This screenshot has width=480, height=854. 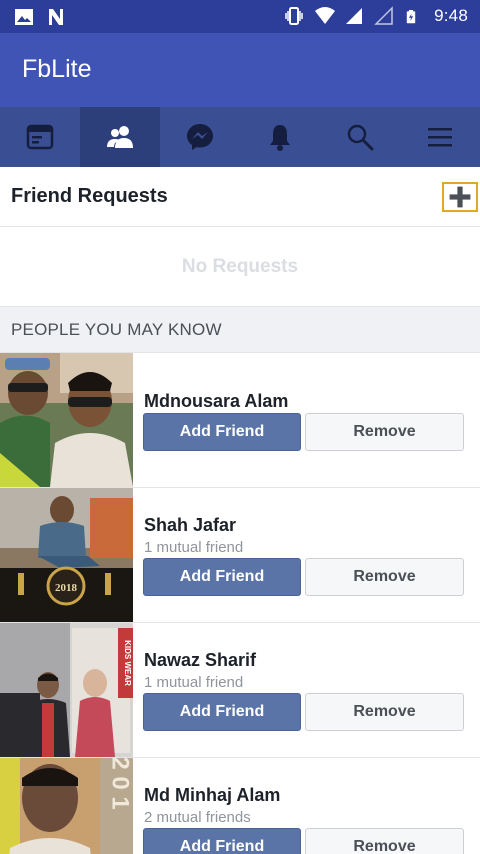 I want to click on avatar, so click(x=66, y=420).